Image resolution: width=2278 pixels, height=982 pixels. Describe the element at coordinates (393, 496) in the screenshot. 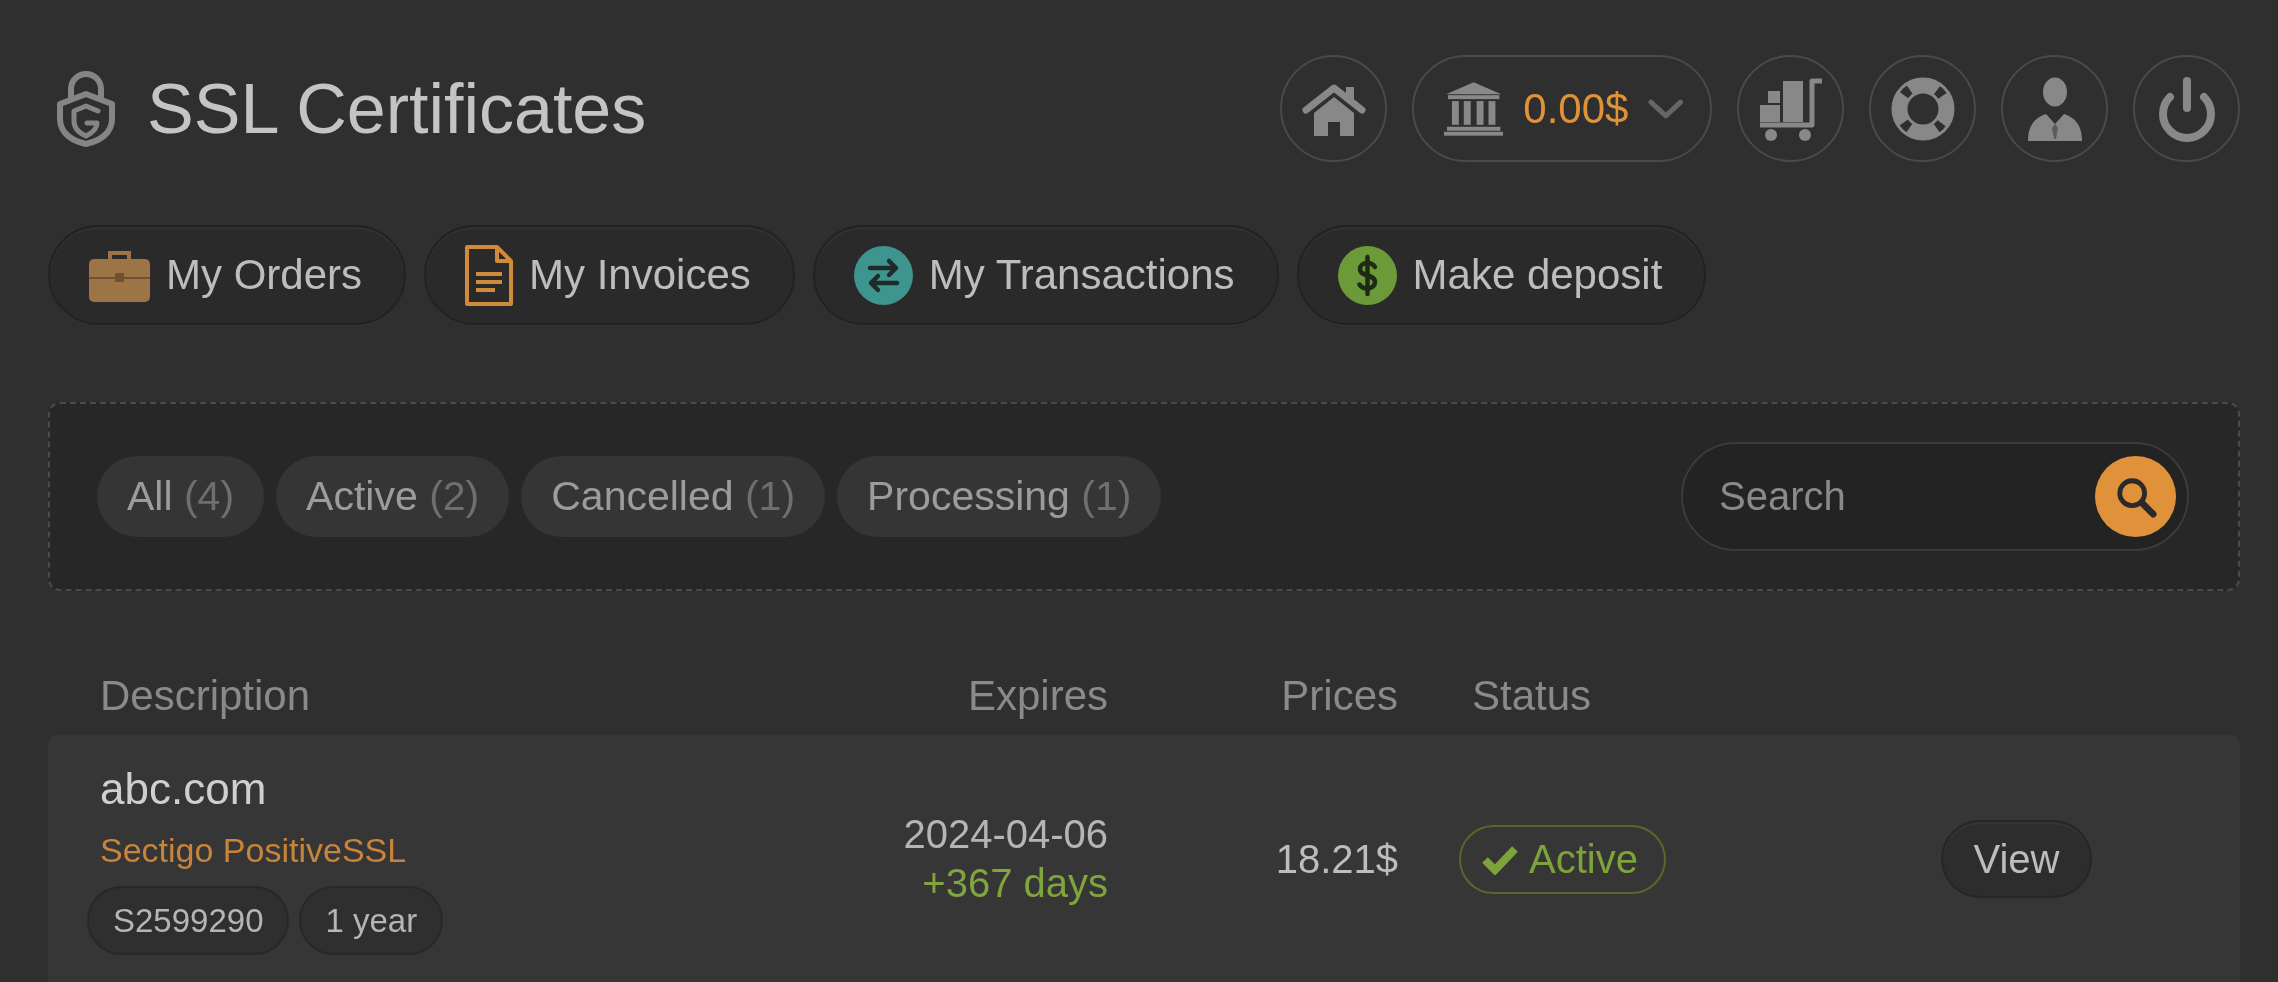

I see `filter-chip: Active (2)` at that location.